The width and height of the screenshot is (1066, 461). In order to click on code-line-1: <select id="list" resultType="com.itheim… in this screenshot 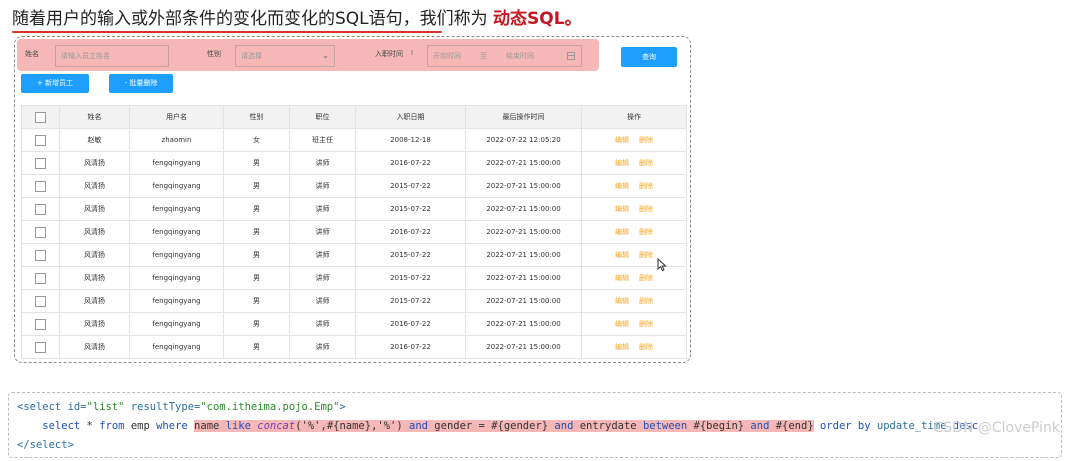, I will do `click(181, 407)`.